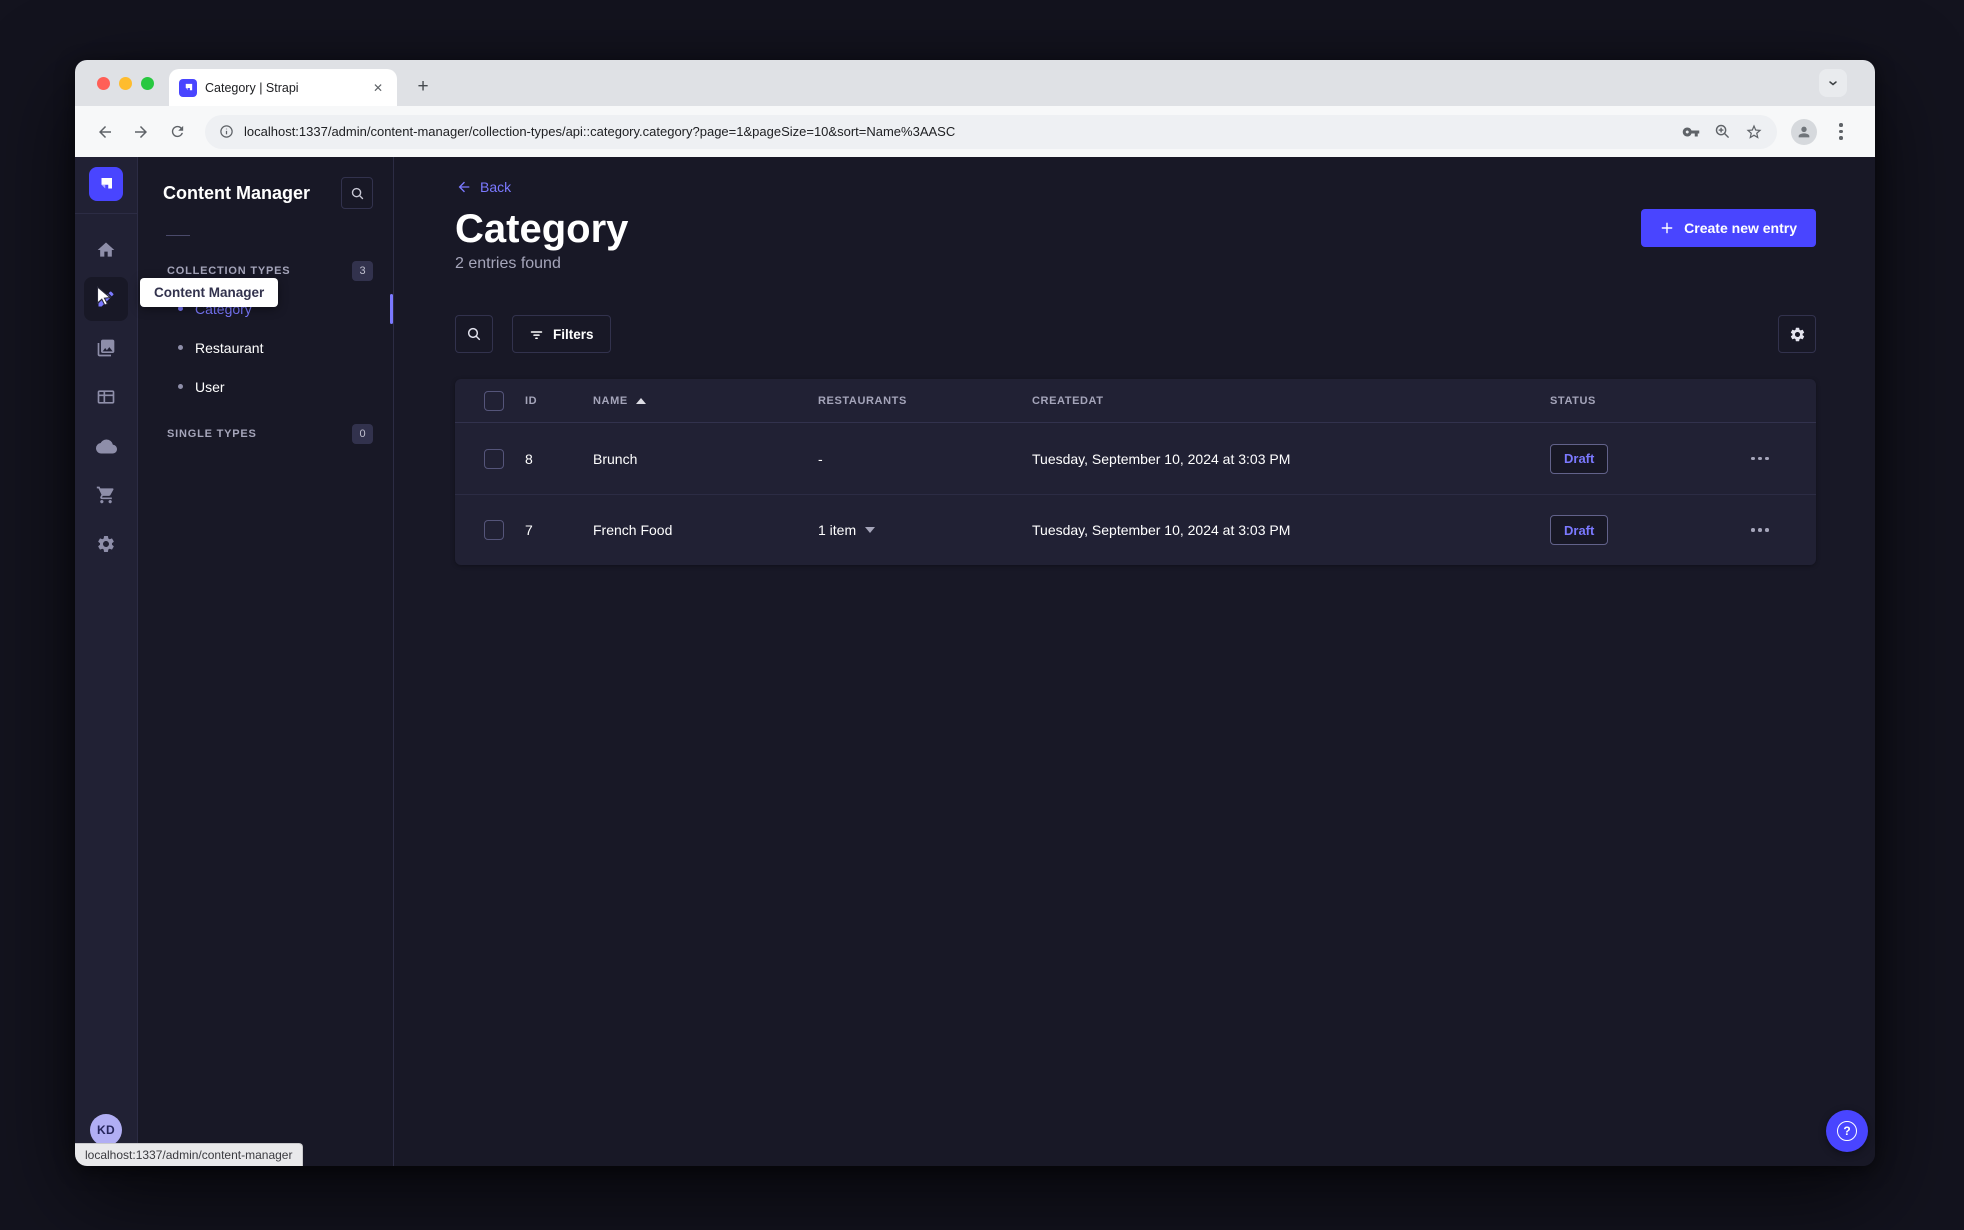 This screenshot has height=1230, width=1964. Describe the element at coordinates (178, 235) in the screenshot. I see `panel-divider` at that location.